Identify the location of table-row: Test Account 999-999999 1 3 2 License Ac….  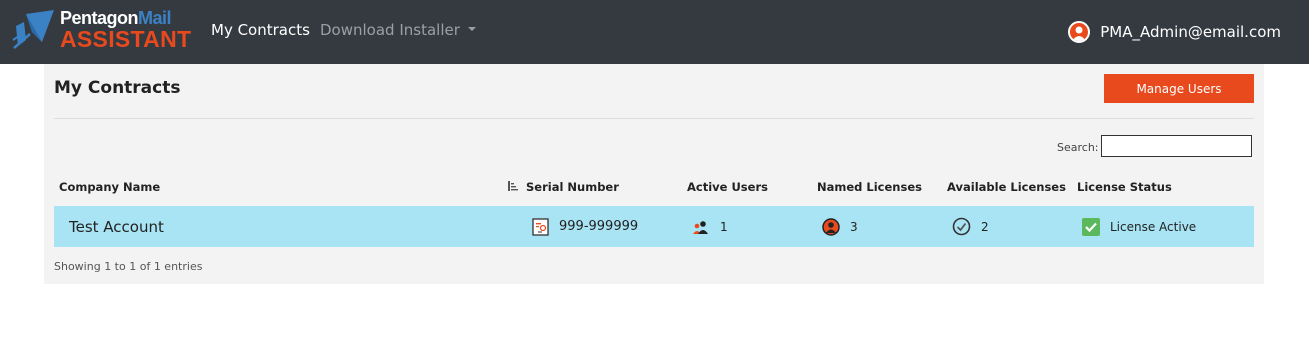
(654, 226).